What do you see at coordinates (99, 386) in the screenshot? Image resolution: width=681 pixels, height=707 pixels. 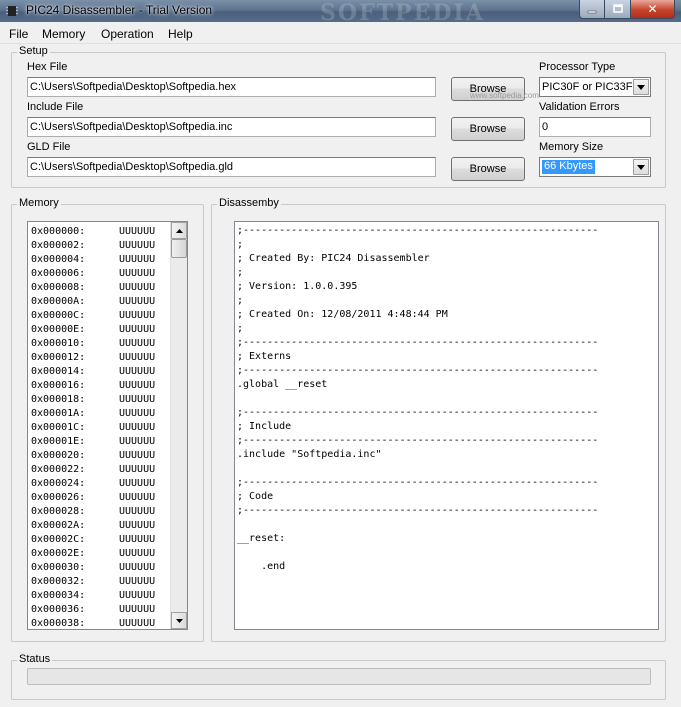 I see `memory-row: 0x000016: UUUUUU` at bounding box center [99, 386].